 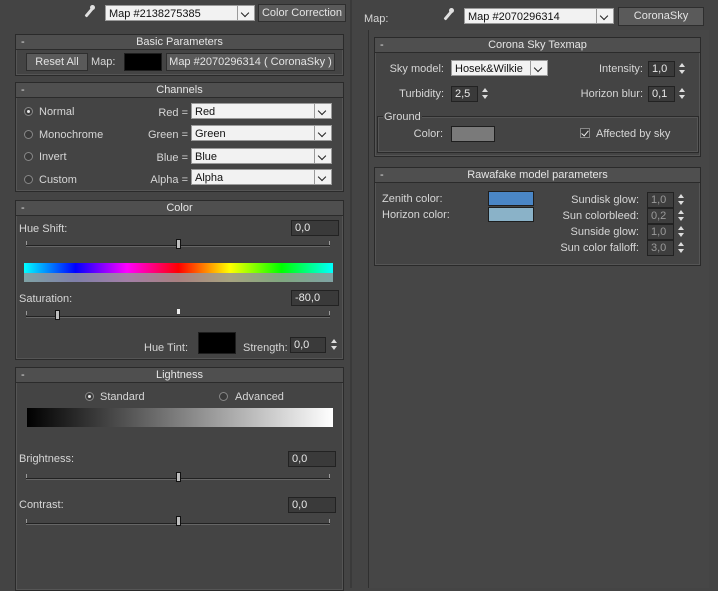 I want to click on right-map-name: Map #2070296314, so click(x=514, y=17).